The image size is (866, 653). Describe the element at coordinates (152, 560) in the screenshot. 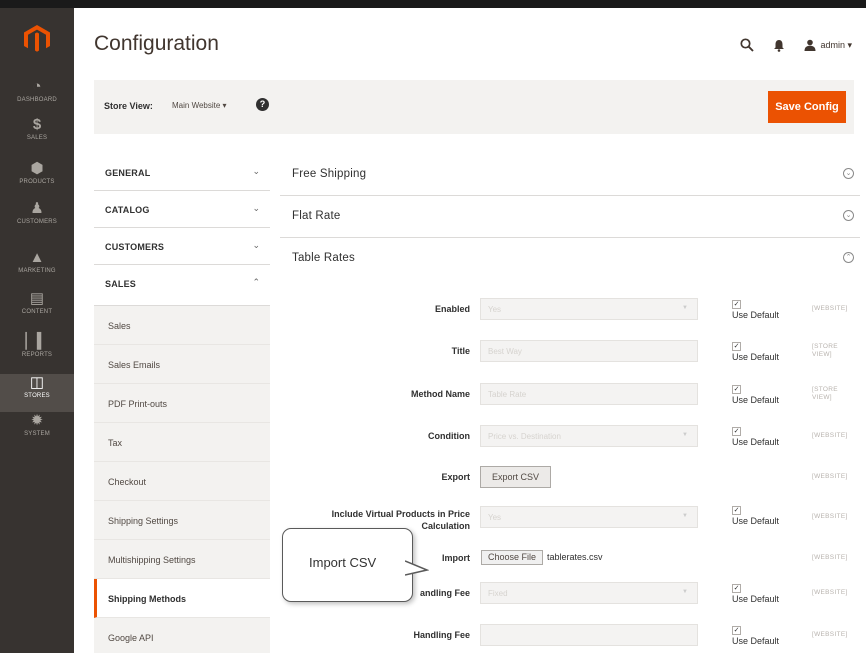

I see `subtab-label: Multishipping Settings` at that location.